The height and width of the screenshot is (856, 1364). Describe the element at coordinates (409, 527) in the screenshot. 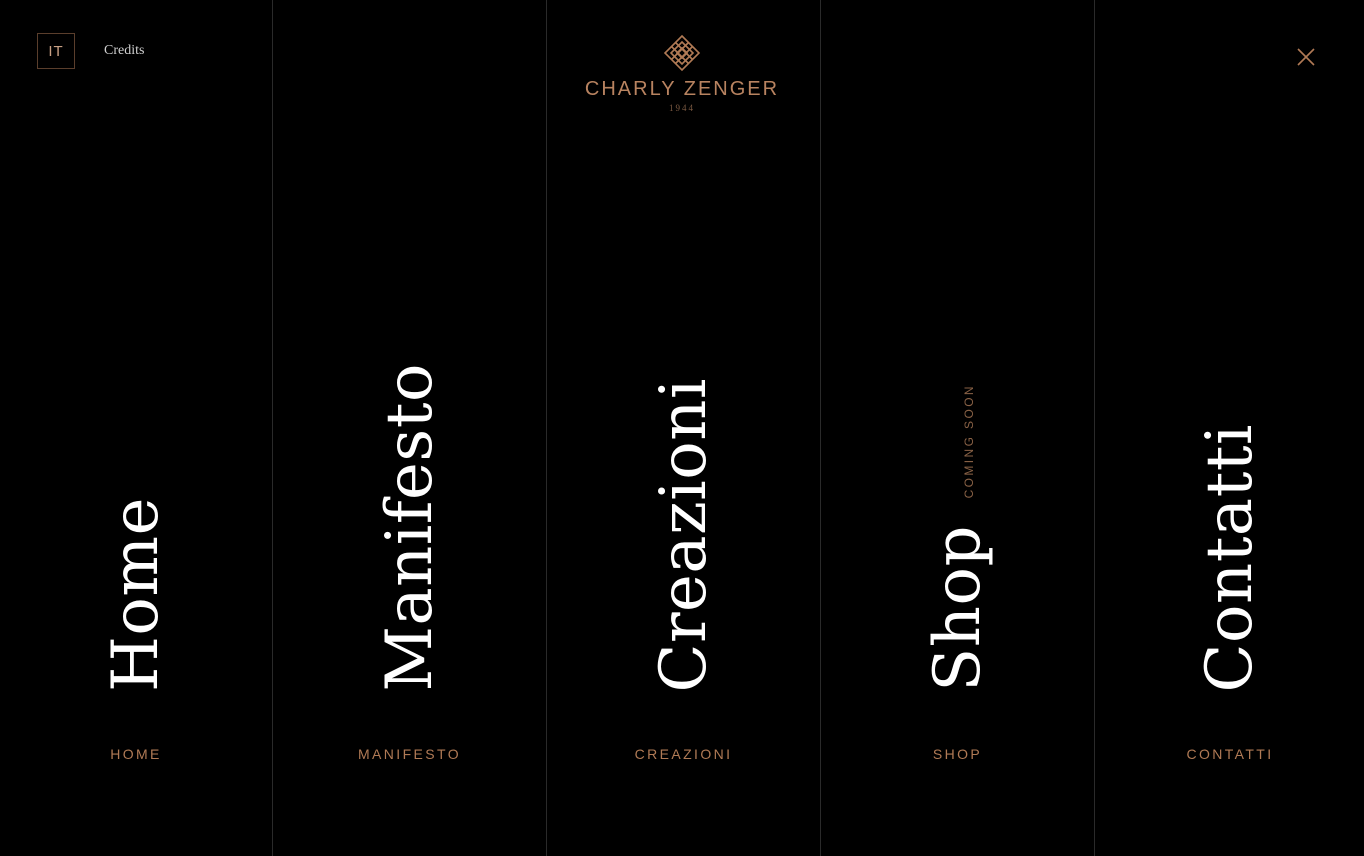

I see `menu-item-title: Manifesto` at that location.